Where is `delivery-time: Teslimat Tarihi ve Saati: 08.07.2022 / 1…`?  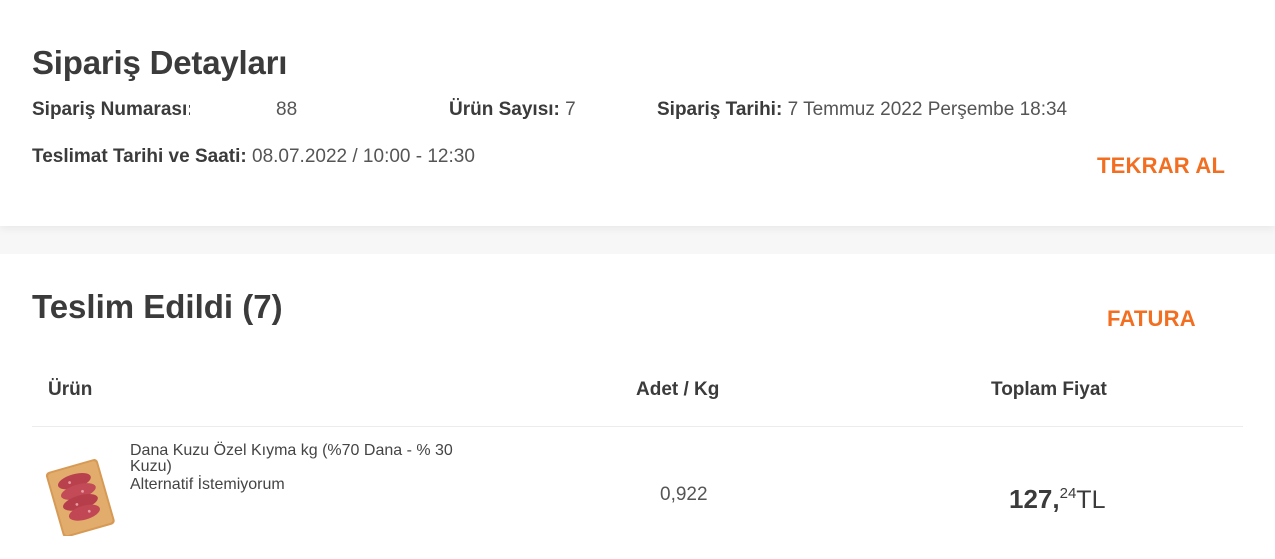
delivery-time: Teslimat Tarihi ve Saati: 08.07.2022 / 1… is located at coordinates (253, 157).